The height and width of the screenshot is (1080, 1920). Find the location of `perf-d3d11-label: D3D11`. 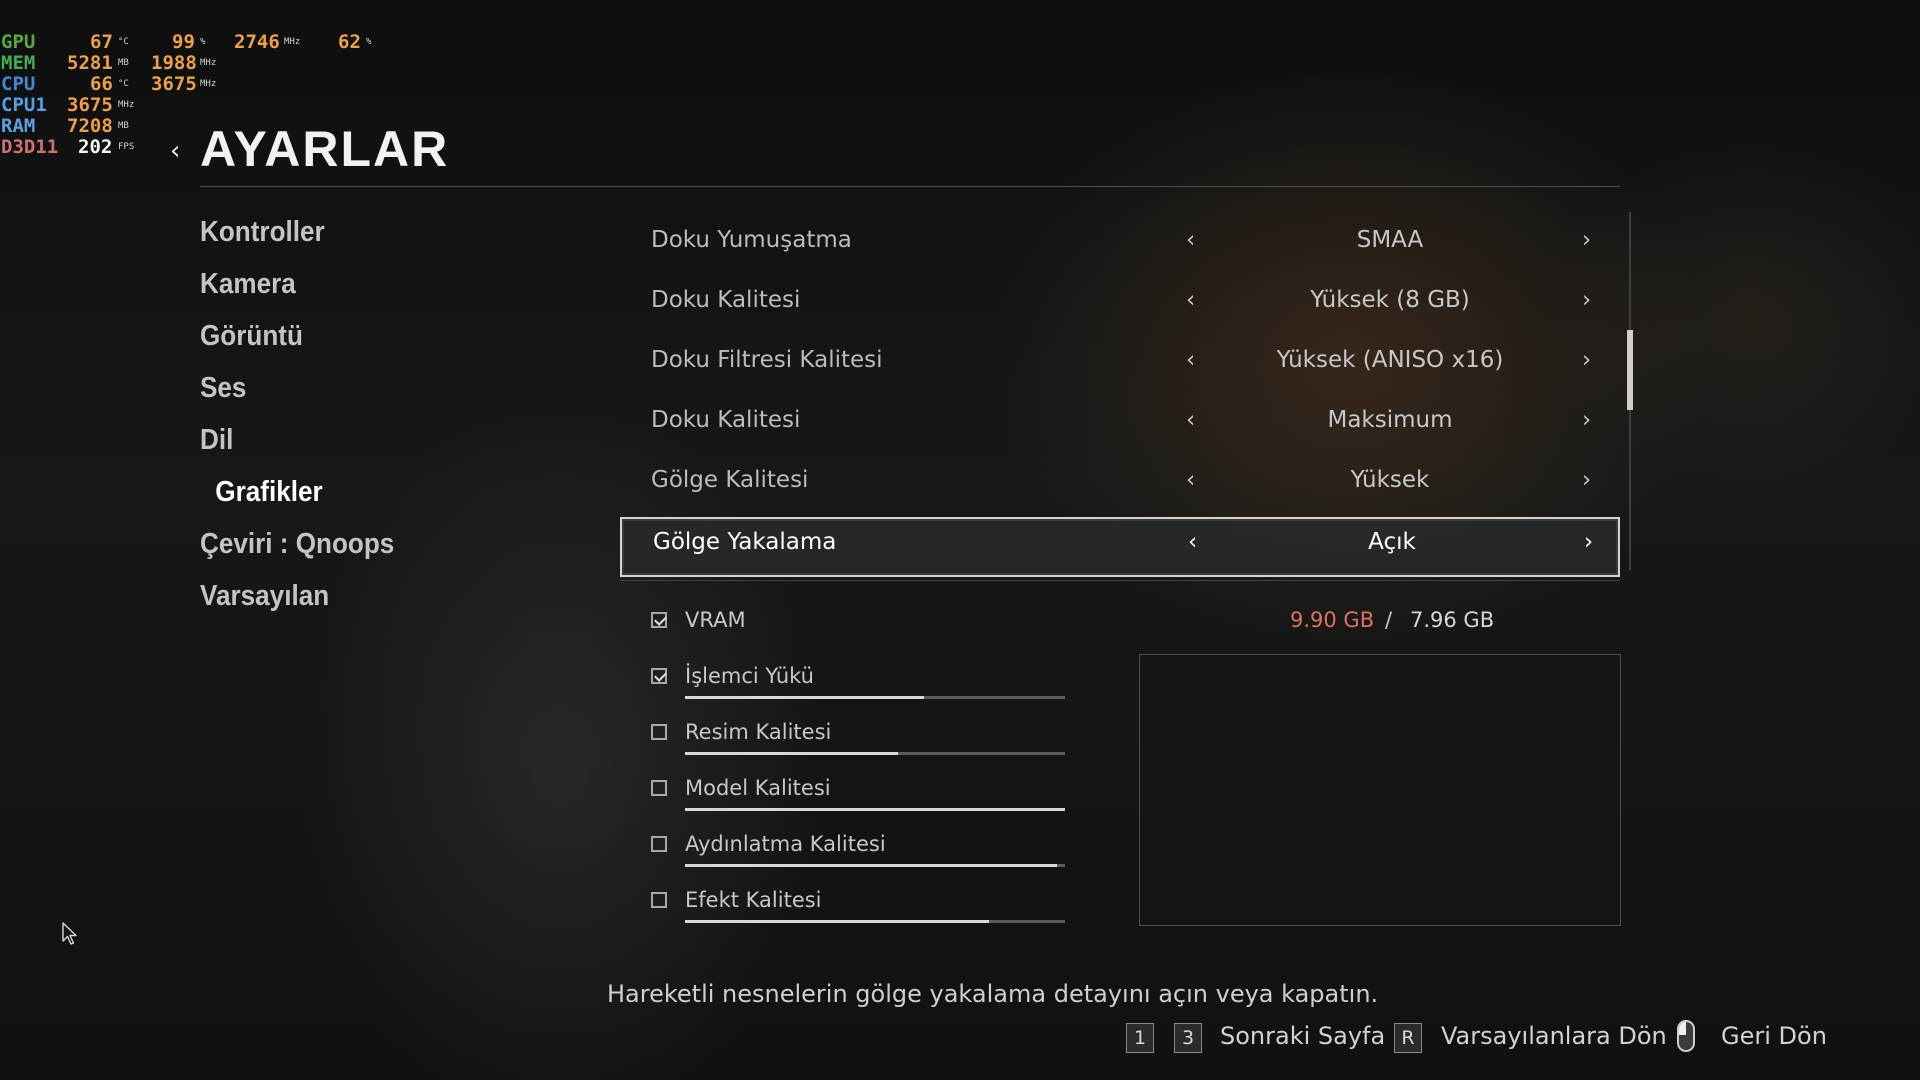

perf-d3d11-label: D3D11 is located at coordinates (30, 147).